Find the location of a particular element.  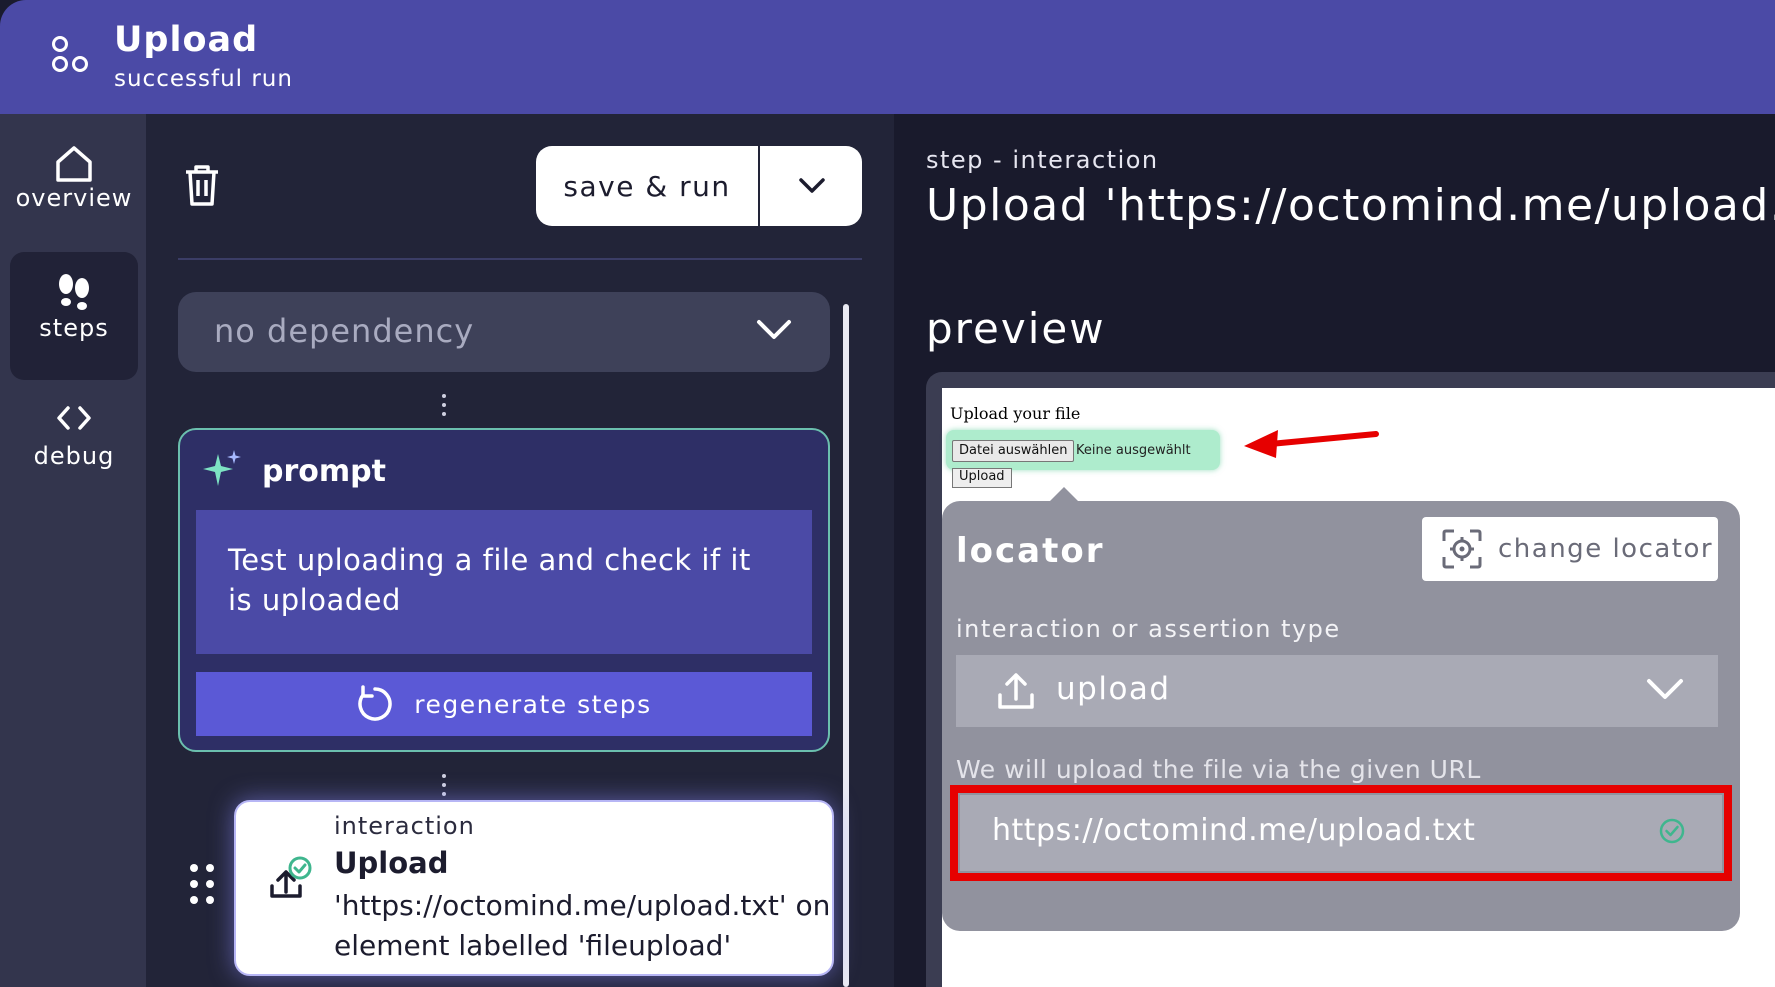

save-run-dropdown is located at coordinates (812, 186).